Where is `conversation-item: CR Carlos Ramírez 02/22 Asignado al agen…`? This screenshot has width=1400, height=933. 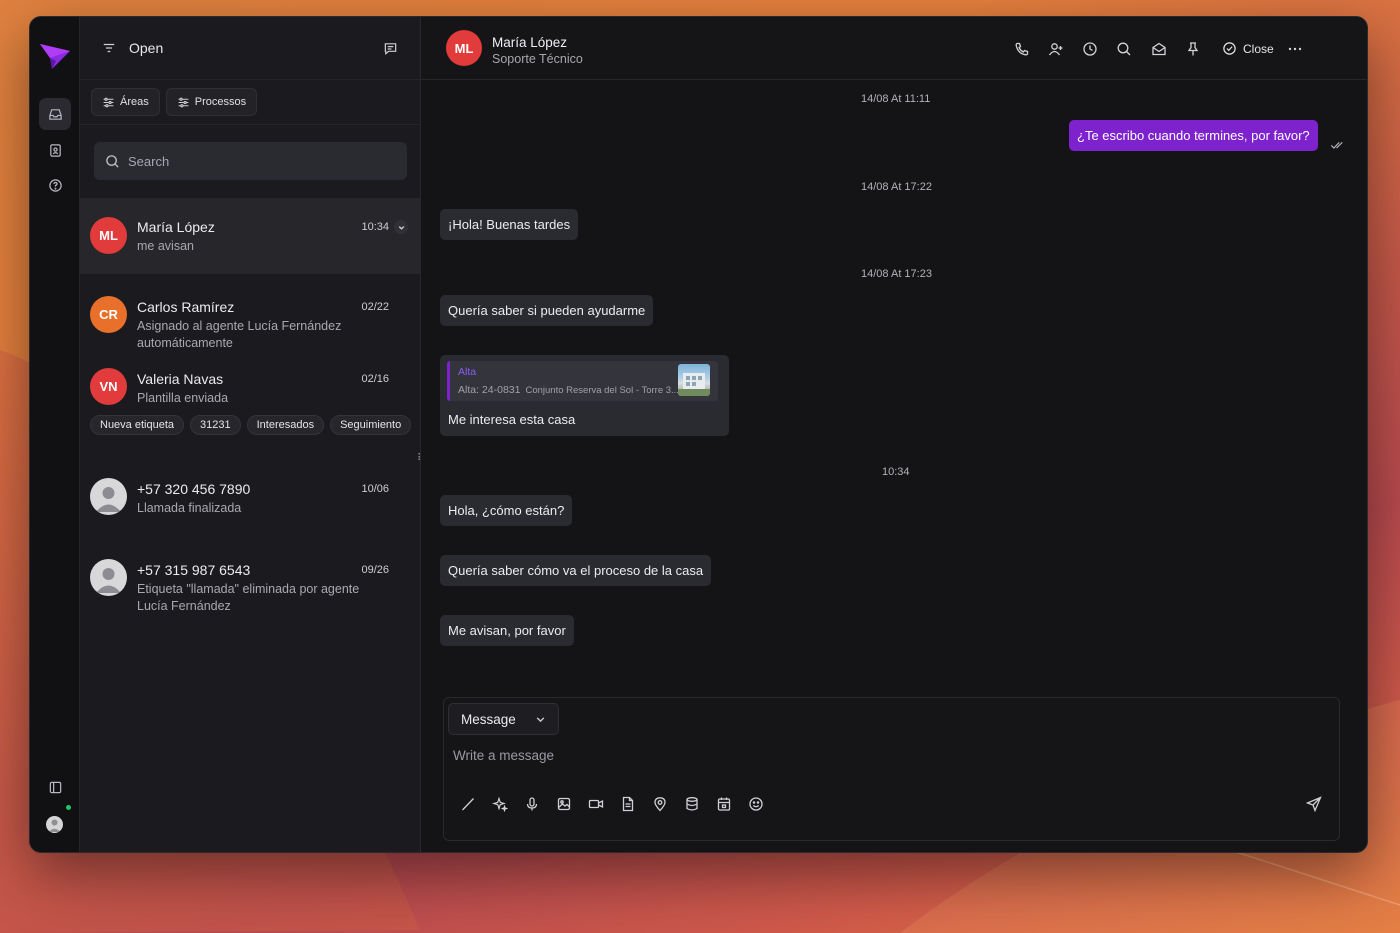
conversation-item: CR Carlos Ramírez 02/22 Asignado al agen… is located at coordinates (250, 317).